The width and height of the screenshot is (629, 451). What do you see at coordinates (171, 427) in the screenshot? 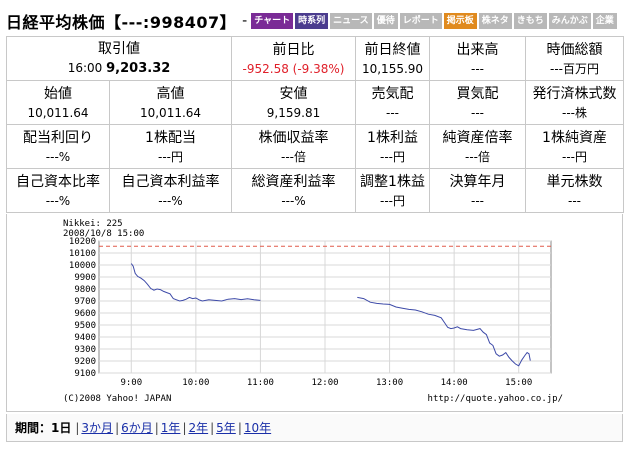
I see `period-link-1y: 1年` at bounding box center [171, 427].